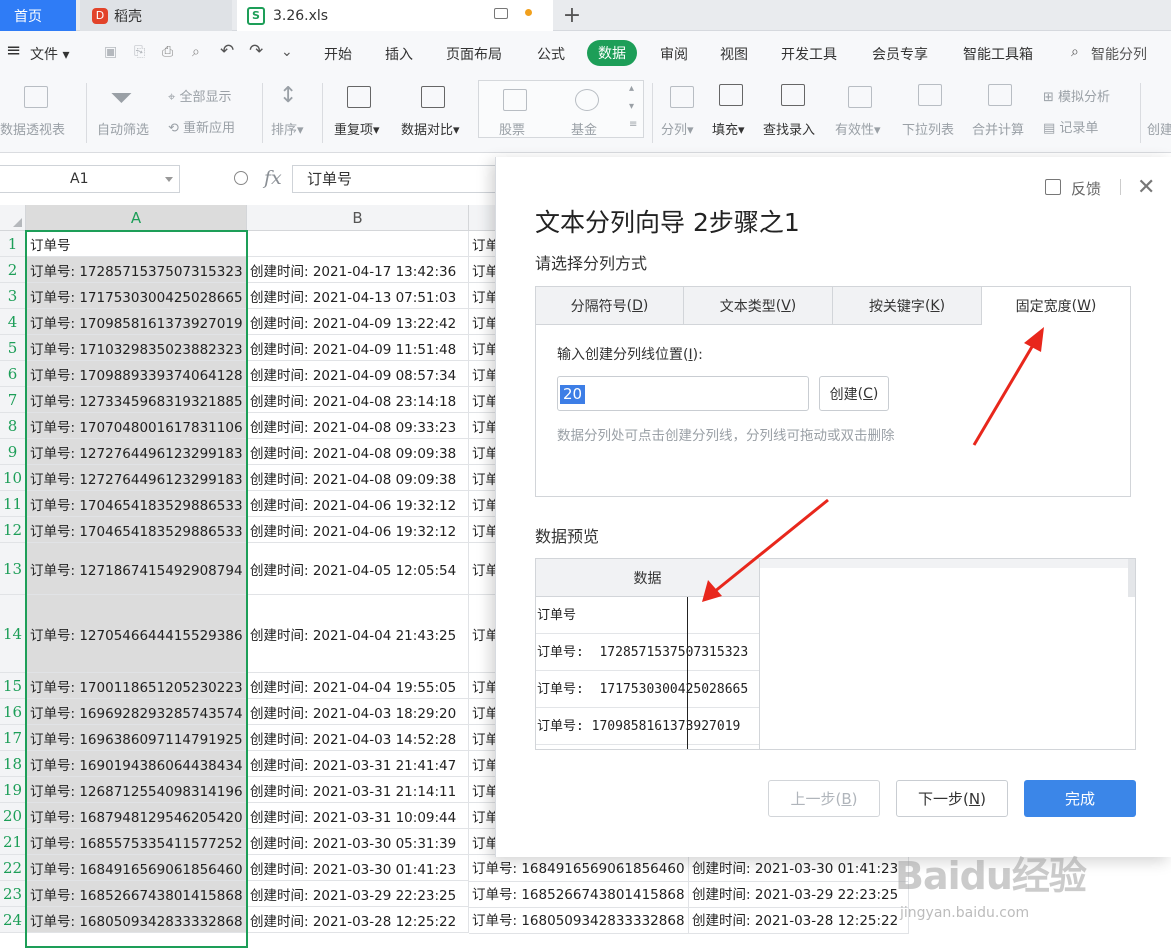 This screenshot has height=948, width=1171. What do you see at coordinates (358, 503) in the screenshot?
I see `cell-b: 创建时间: 2021-04-06 19:32:12` at bounding box center [358, 503].